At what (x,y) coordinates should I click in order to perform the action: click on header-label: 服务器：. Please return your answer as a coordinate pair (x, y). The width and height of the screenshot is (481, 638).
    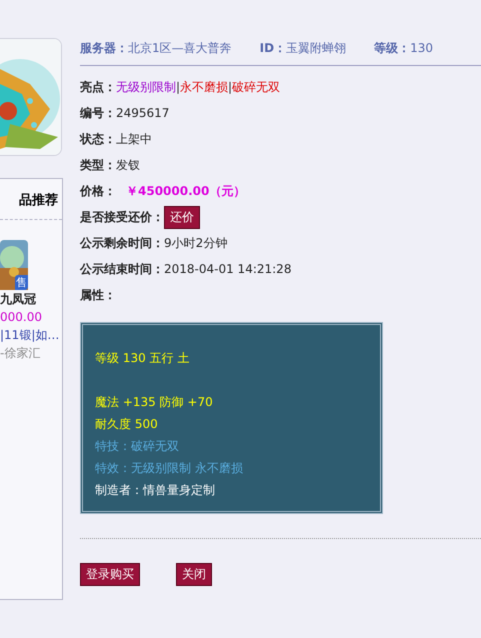
    Looking at the image, I should click on (104, 48).